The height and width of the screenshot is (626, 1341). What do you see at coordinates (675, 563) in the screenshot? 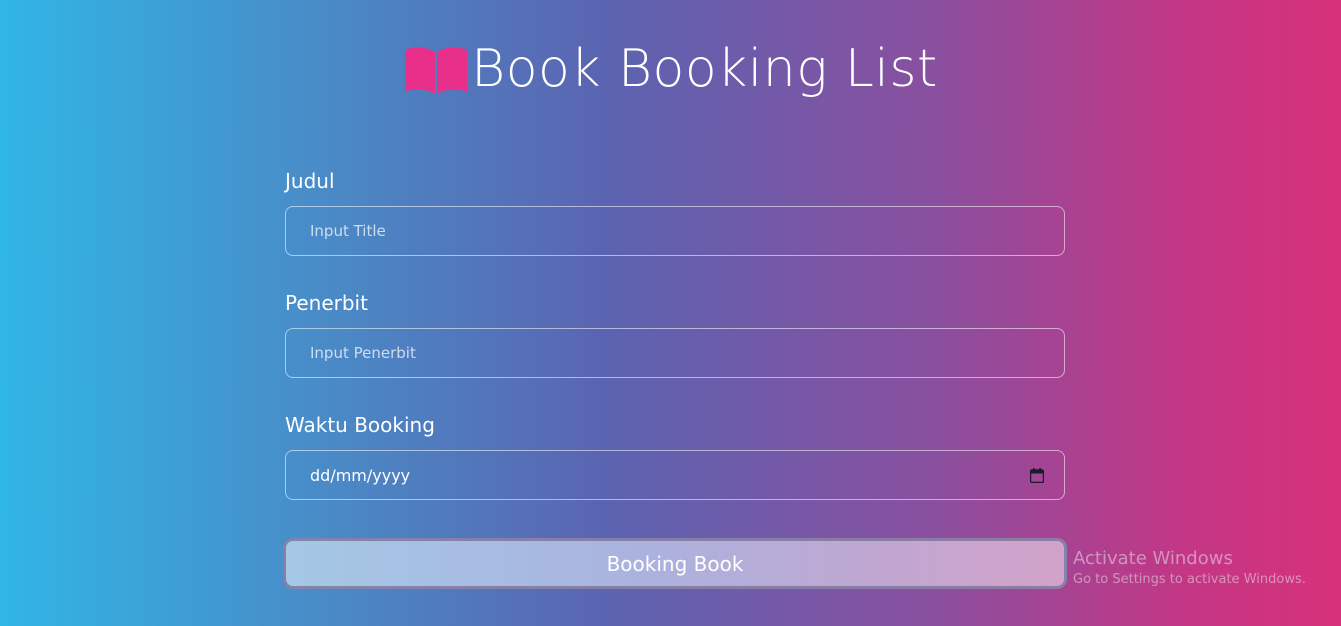
I see `booking-book-button: Booking Book` at bounding box center [675, 563].